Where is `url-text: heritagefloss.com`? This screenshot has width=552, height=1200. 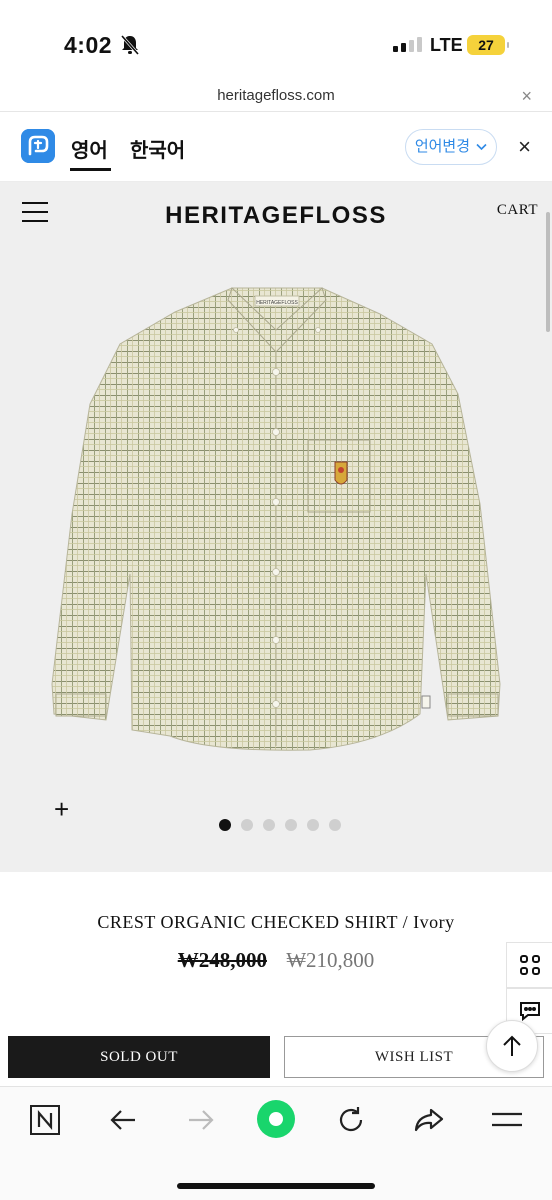 url-text: heritagefloss.com is located at coordinates (276, 95).